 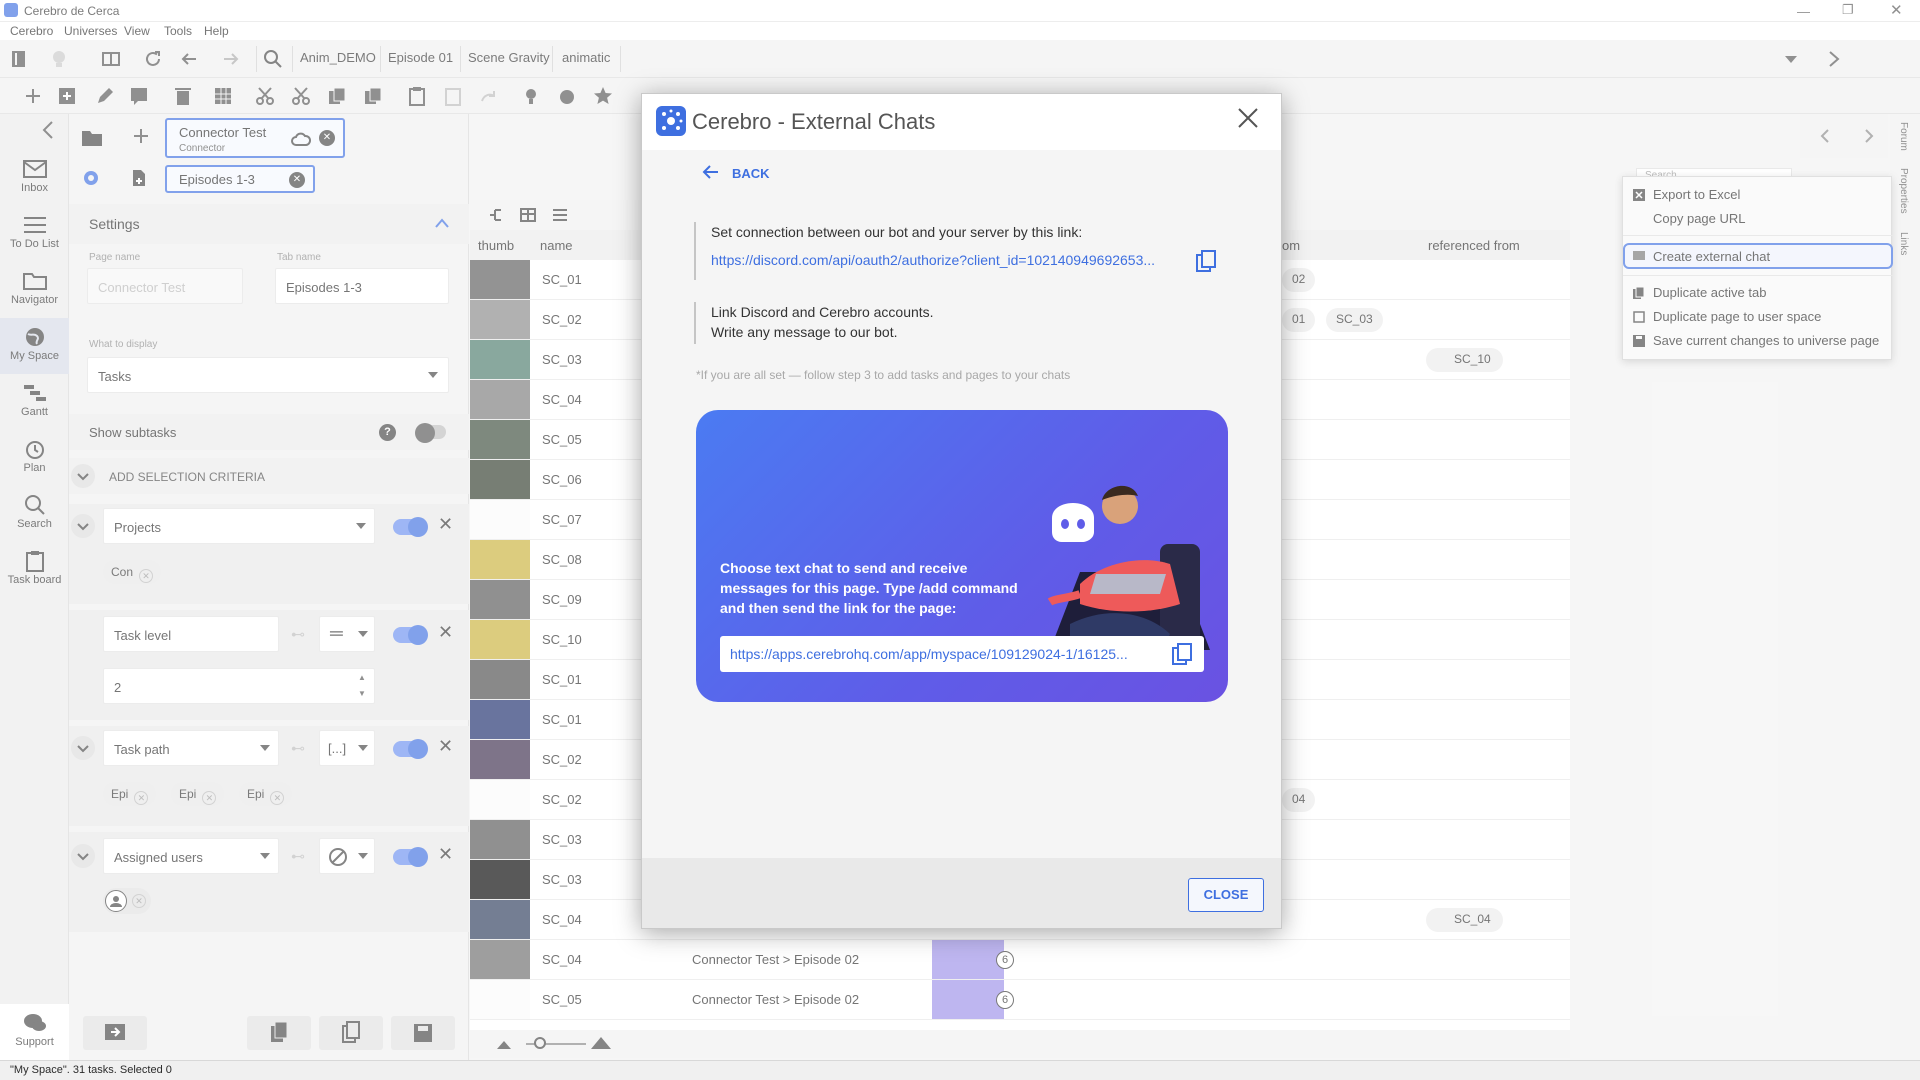 What do you see at coordinates (1128, 569) in the screenshot?
I see `discord-character-illustration` at bounding box center [1128, 569].